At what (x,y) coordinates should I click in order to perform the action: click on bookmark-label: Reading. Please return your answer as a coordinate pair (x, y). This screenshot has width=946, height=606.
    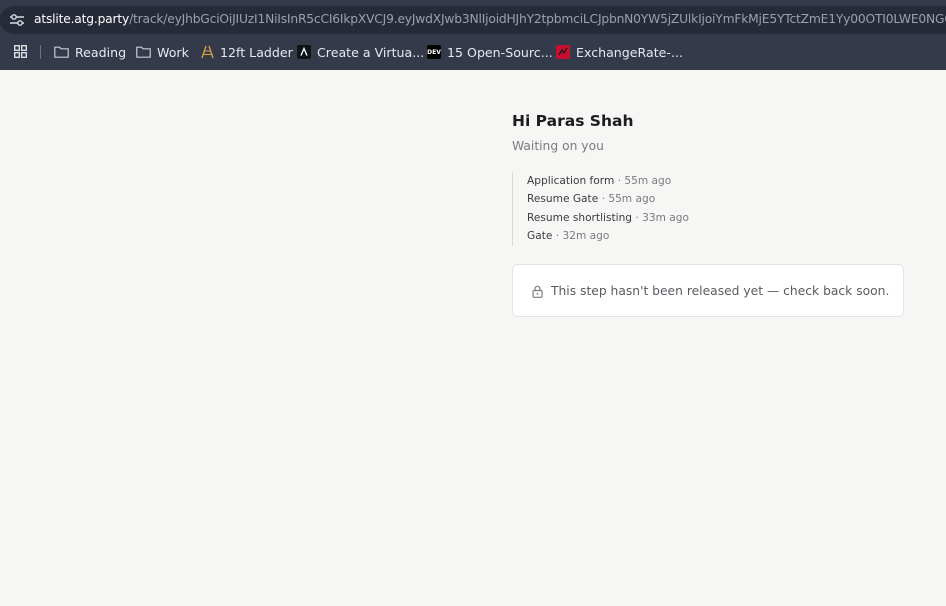
    Looking at the image, I should click on (101, 52).